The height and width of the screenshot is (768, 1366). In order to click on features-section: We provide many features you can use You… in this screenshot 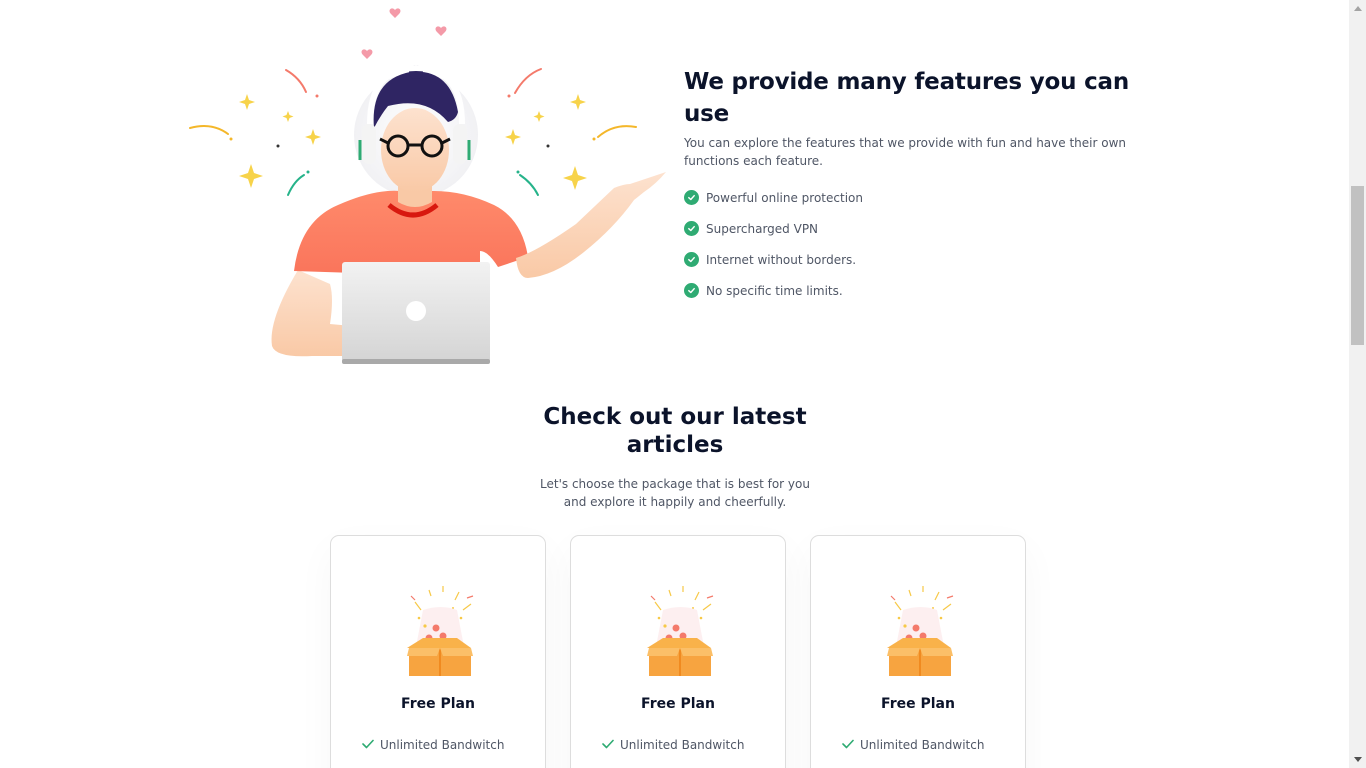, I will do `click(924, 186)`.